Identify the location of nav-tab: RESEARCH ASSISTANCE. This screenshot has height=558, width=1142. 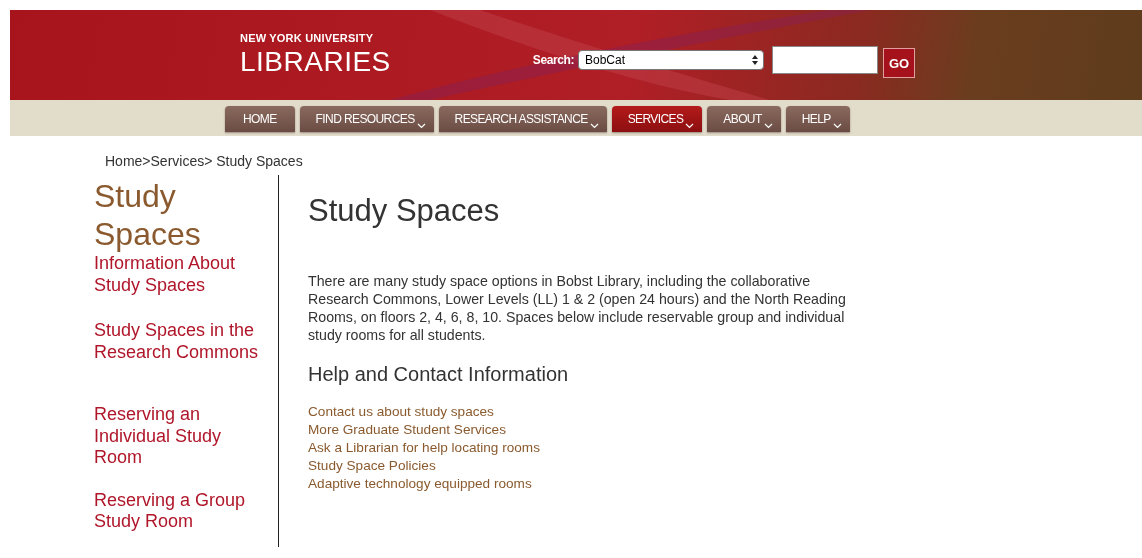
(522, 119).